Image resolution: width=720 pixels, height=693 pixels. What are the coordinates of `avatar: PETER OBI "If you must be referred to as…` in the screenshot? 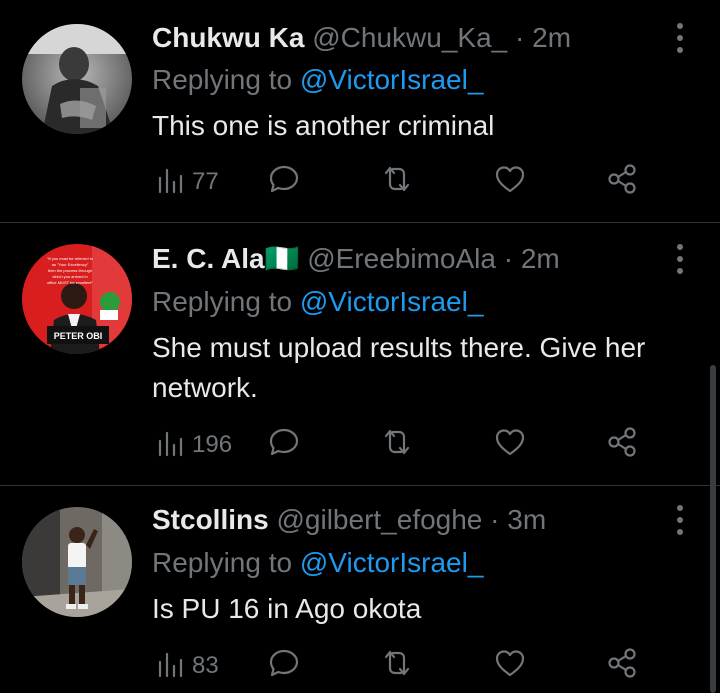 It's located at (77, 299).